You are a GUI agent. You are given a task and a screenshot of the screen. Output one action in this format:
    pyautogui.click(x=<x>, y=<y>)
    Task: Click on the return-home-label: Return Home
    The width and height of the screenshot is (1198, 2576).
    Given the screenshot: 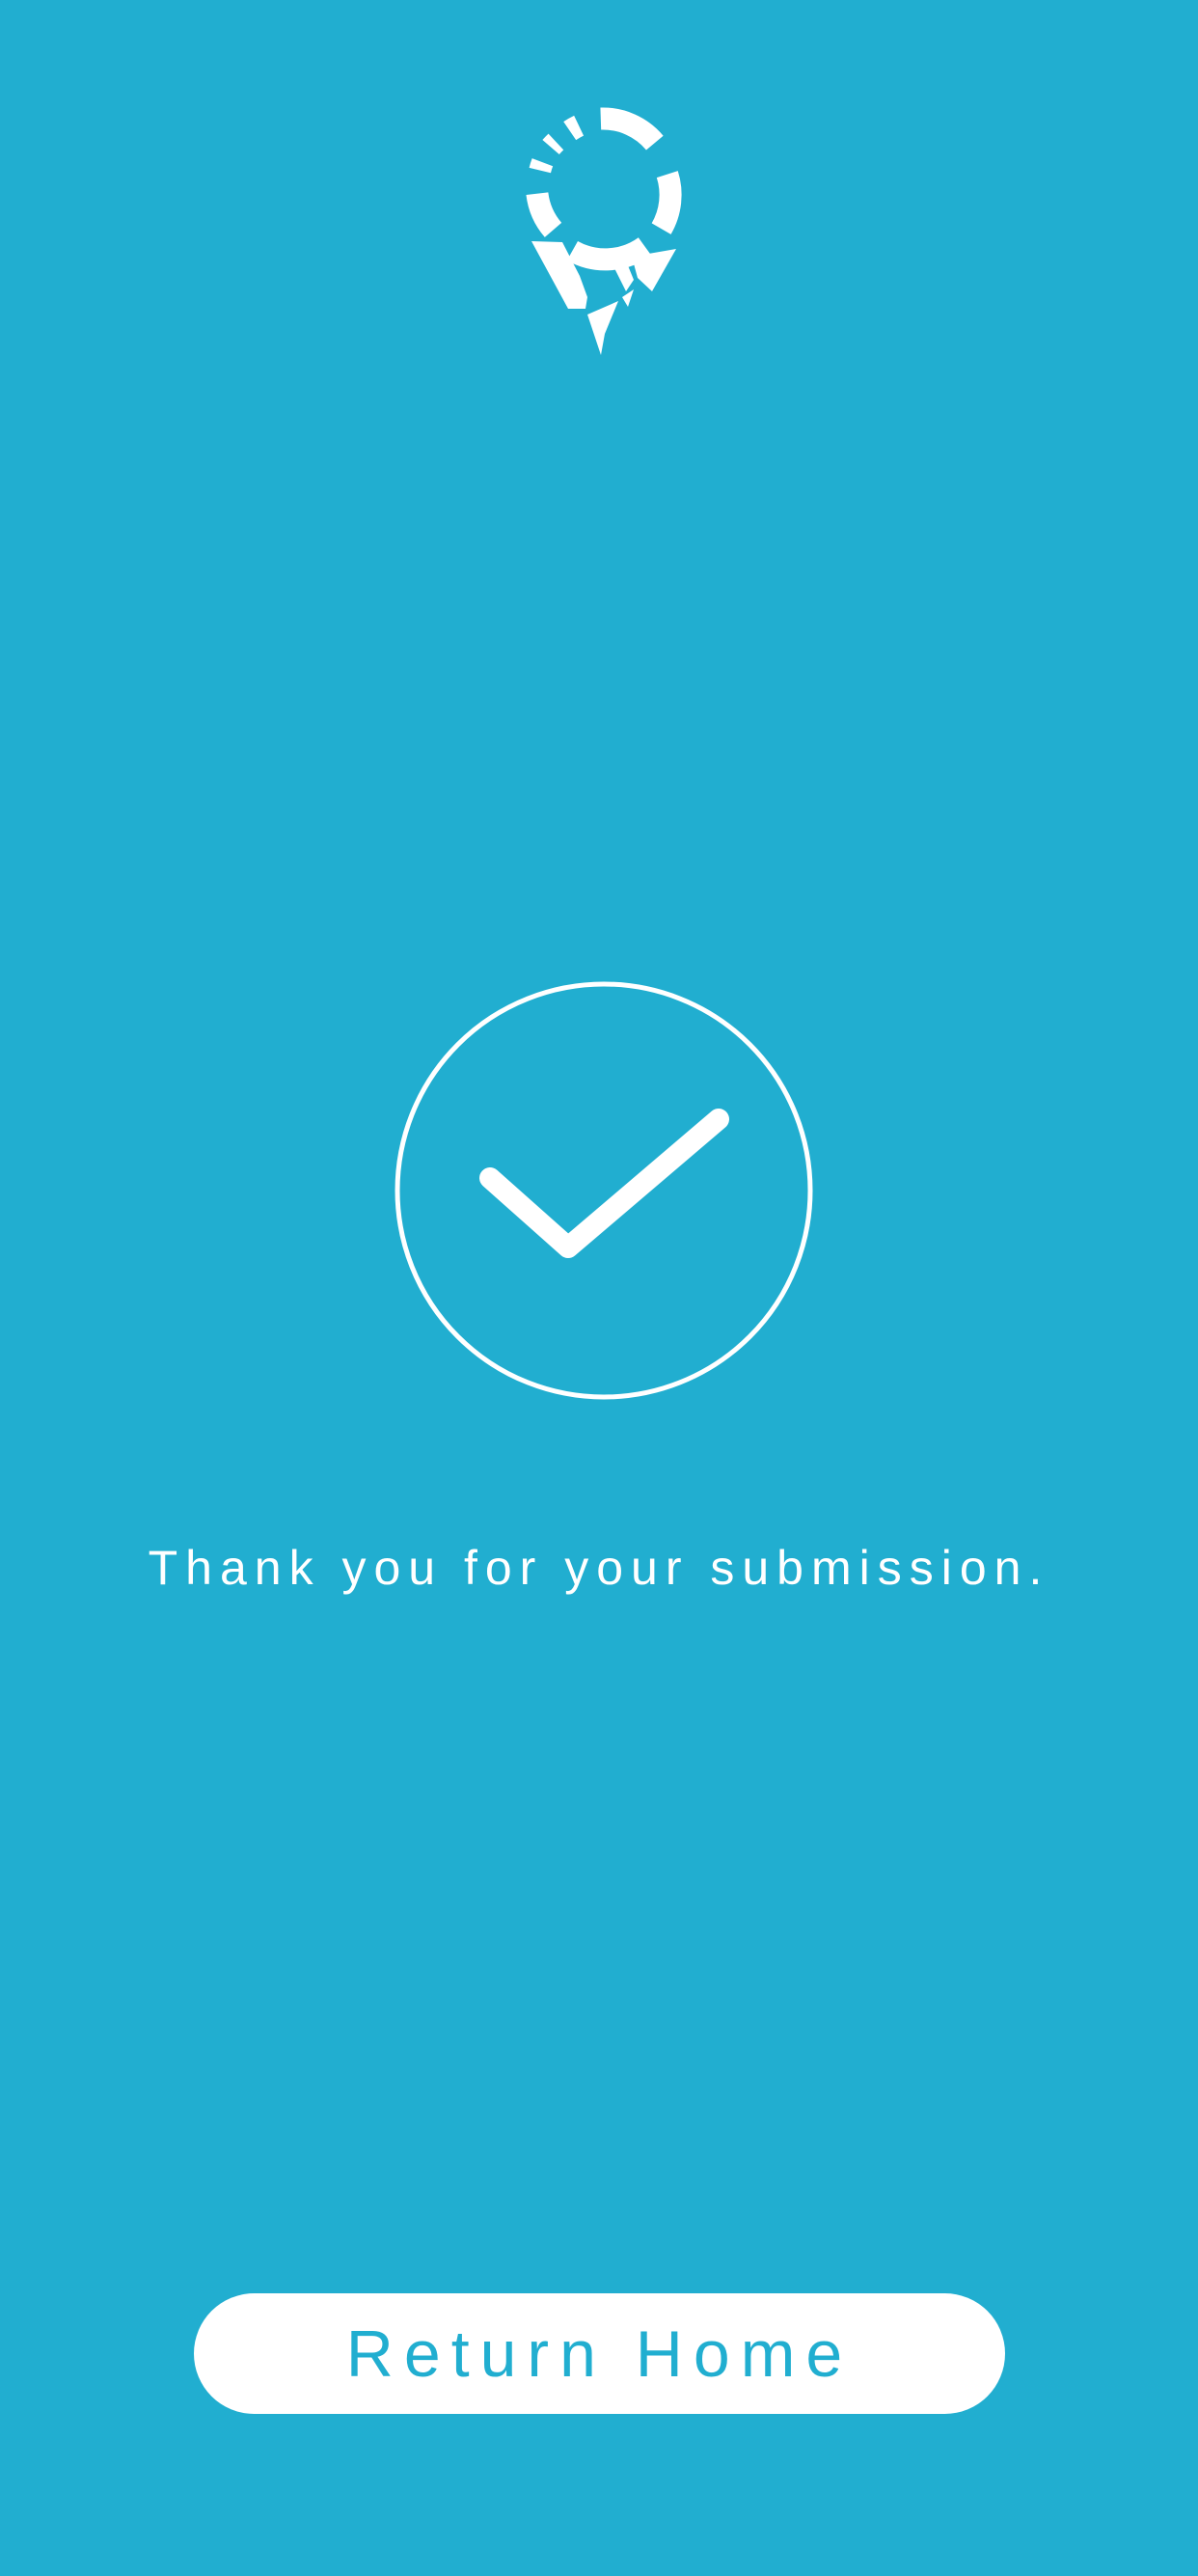 What is the action you would take?
    pyautogui.click(x=600, y=2354)
    